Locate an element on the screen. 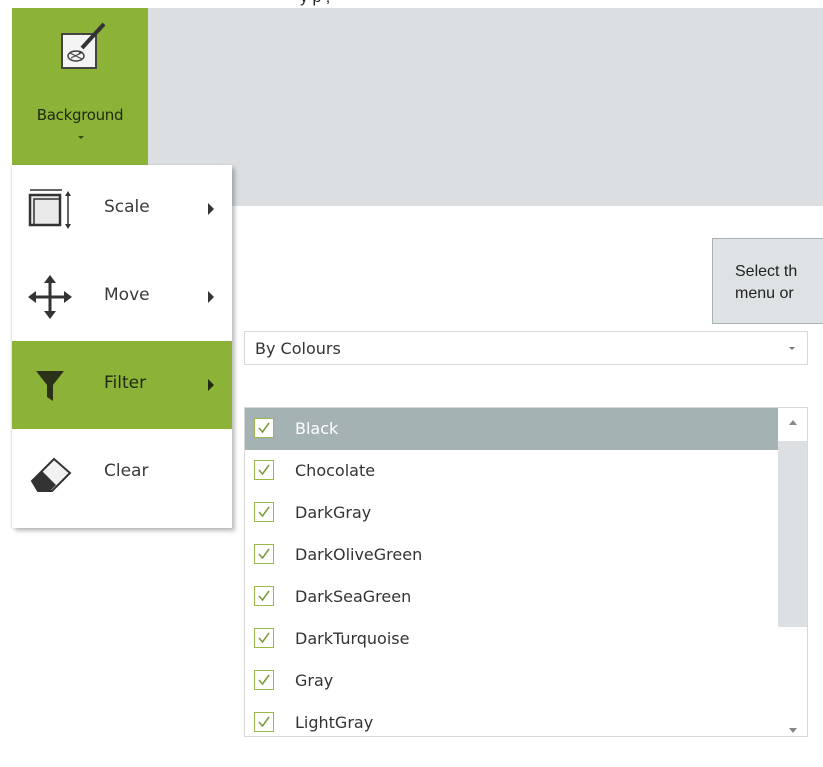  background-button: Background is located at coordinates (80, 86).